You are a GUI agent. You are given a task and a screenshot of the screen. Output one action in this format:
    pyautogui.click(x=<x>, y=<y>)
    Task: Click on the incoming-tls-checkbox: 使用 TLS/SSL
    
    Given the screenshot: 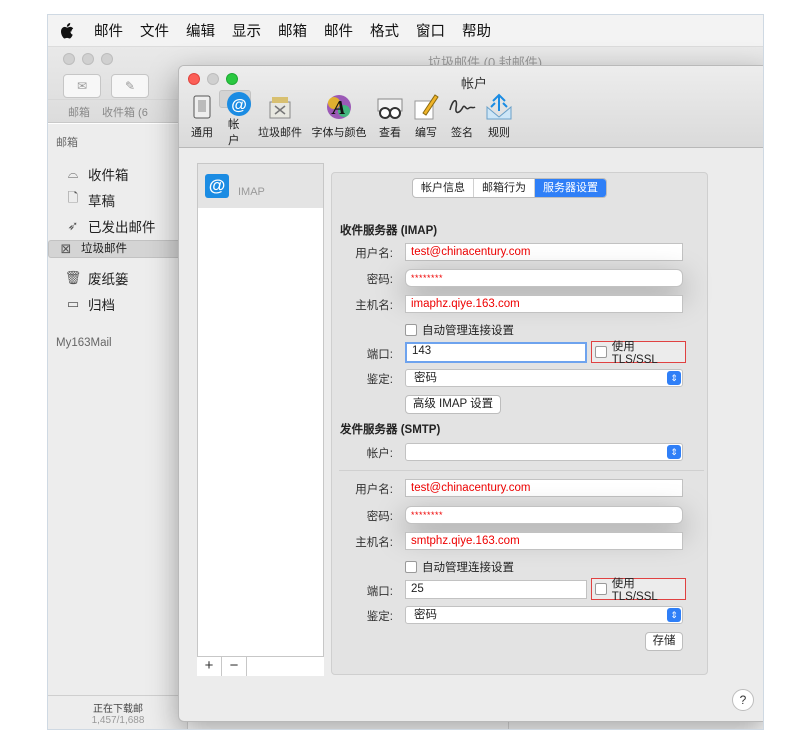 What is the action you would take?
    pyautogui.click(x=638, y=353)
    